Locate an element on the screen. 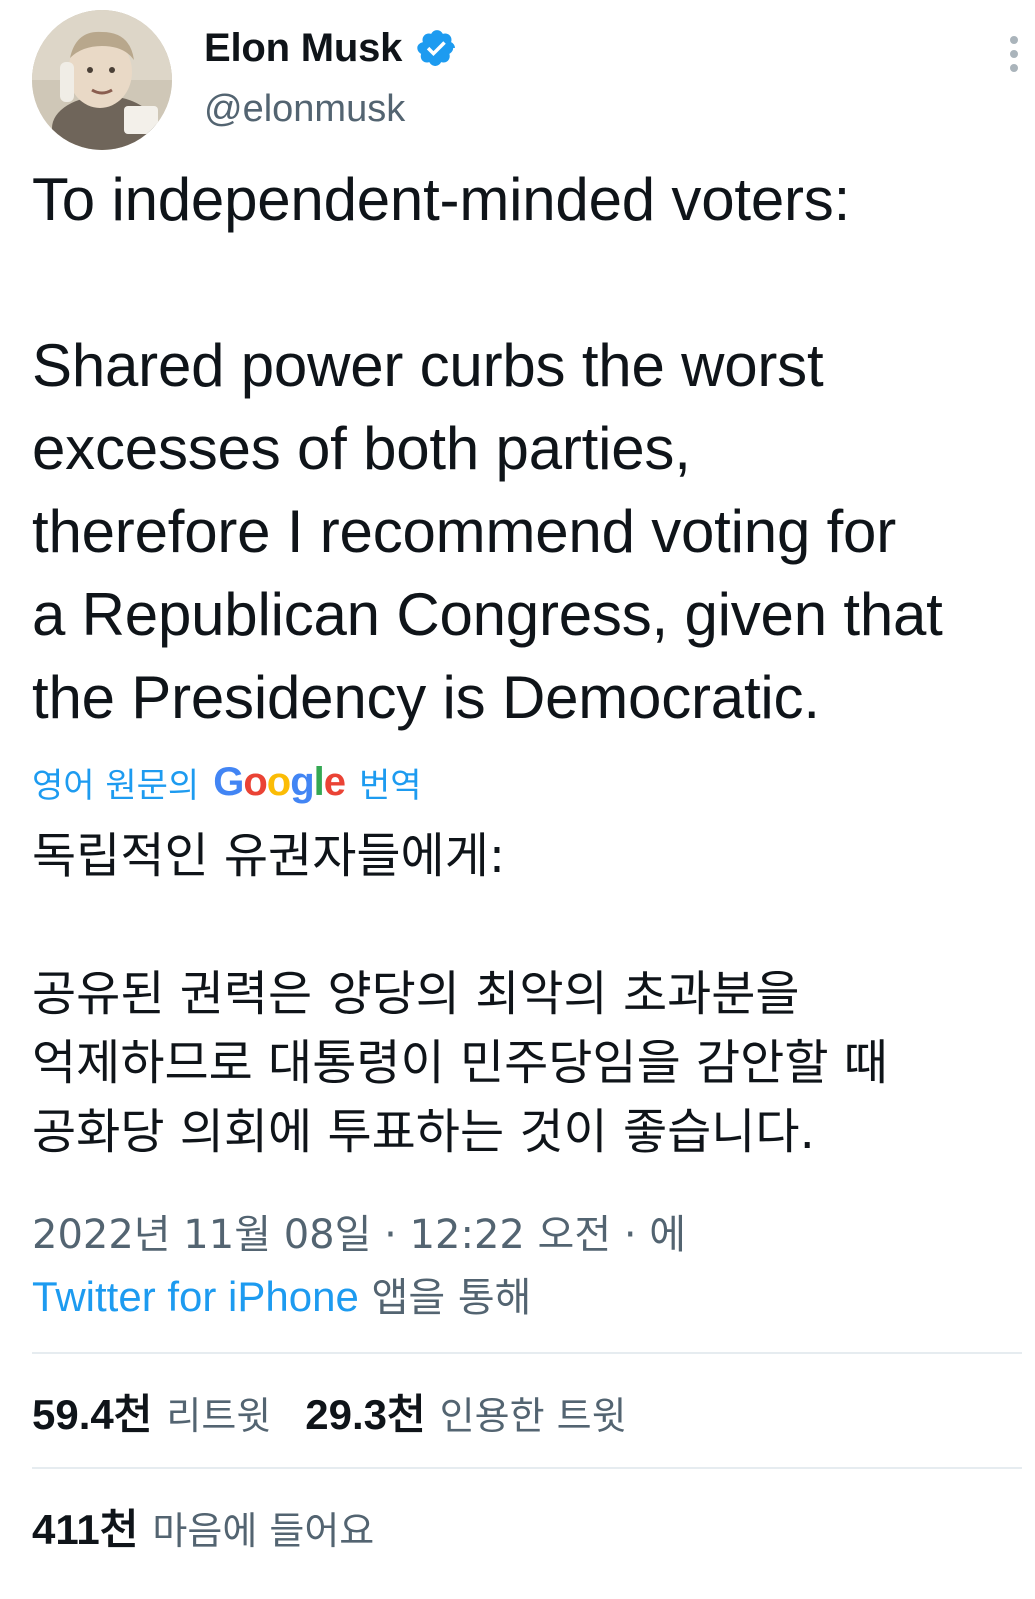  retweets-count: 59.4천 is located at coordinates (92, 1414).